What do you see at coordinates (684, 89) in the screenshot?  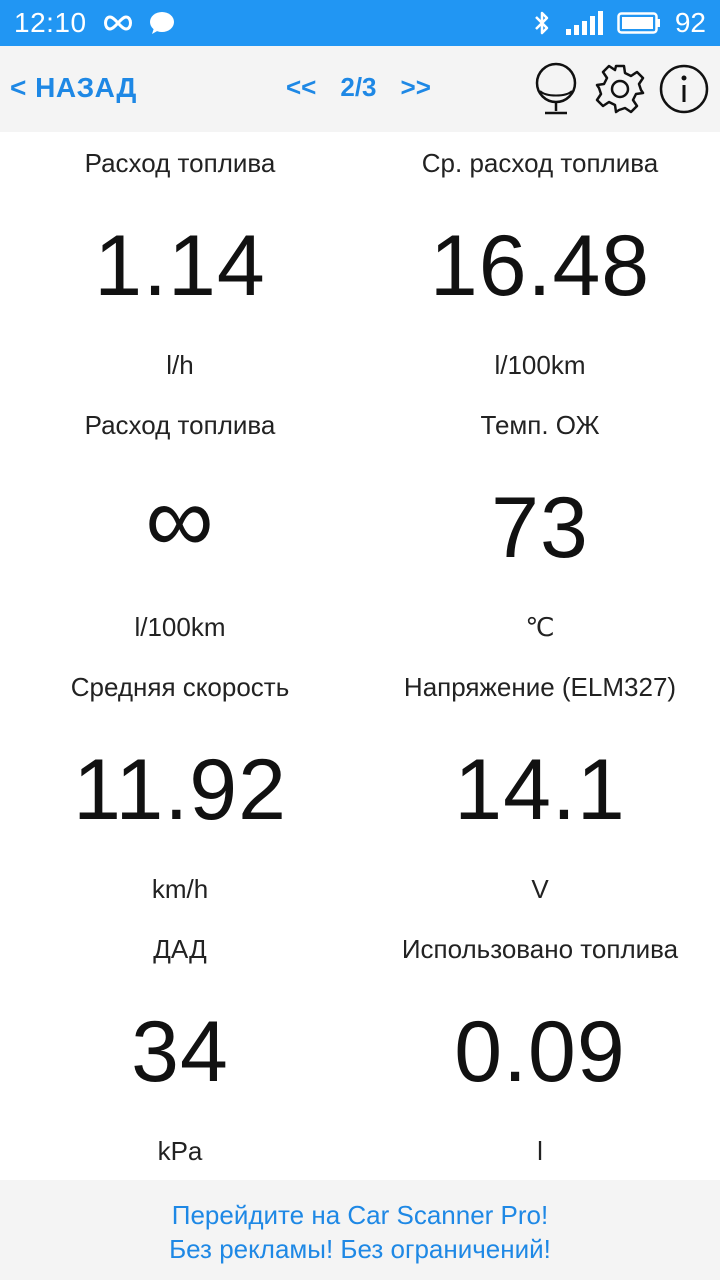 I see `info-icon` at bounding box center [684, 89].